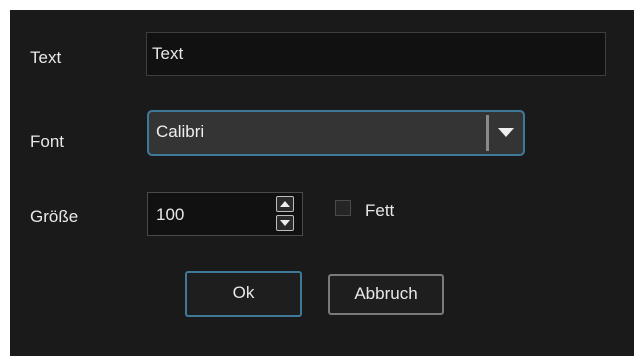 The width and height of the screenshot is (639, 362). I want to click on text-input: Text, so click(376, 54).